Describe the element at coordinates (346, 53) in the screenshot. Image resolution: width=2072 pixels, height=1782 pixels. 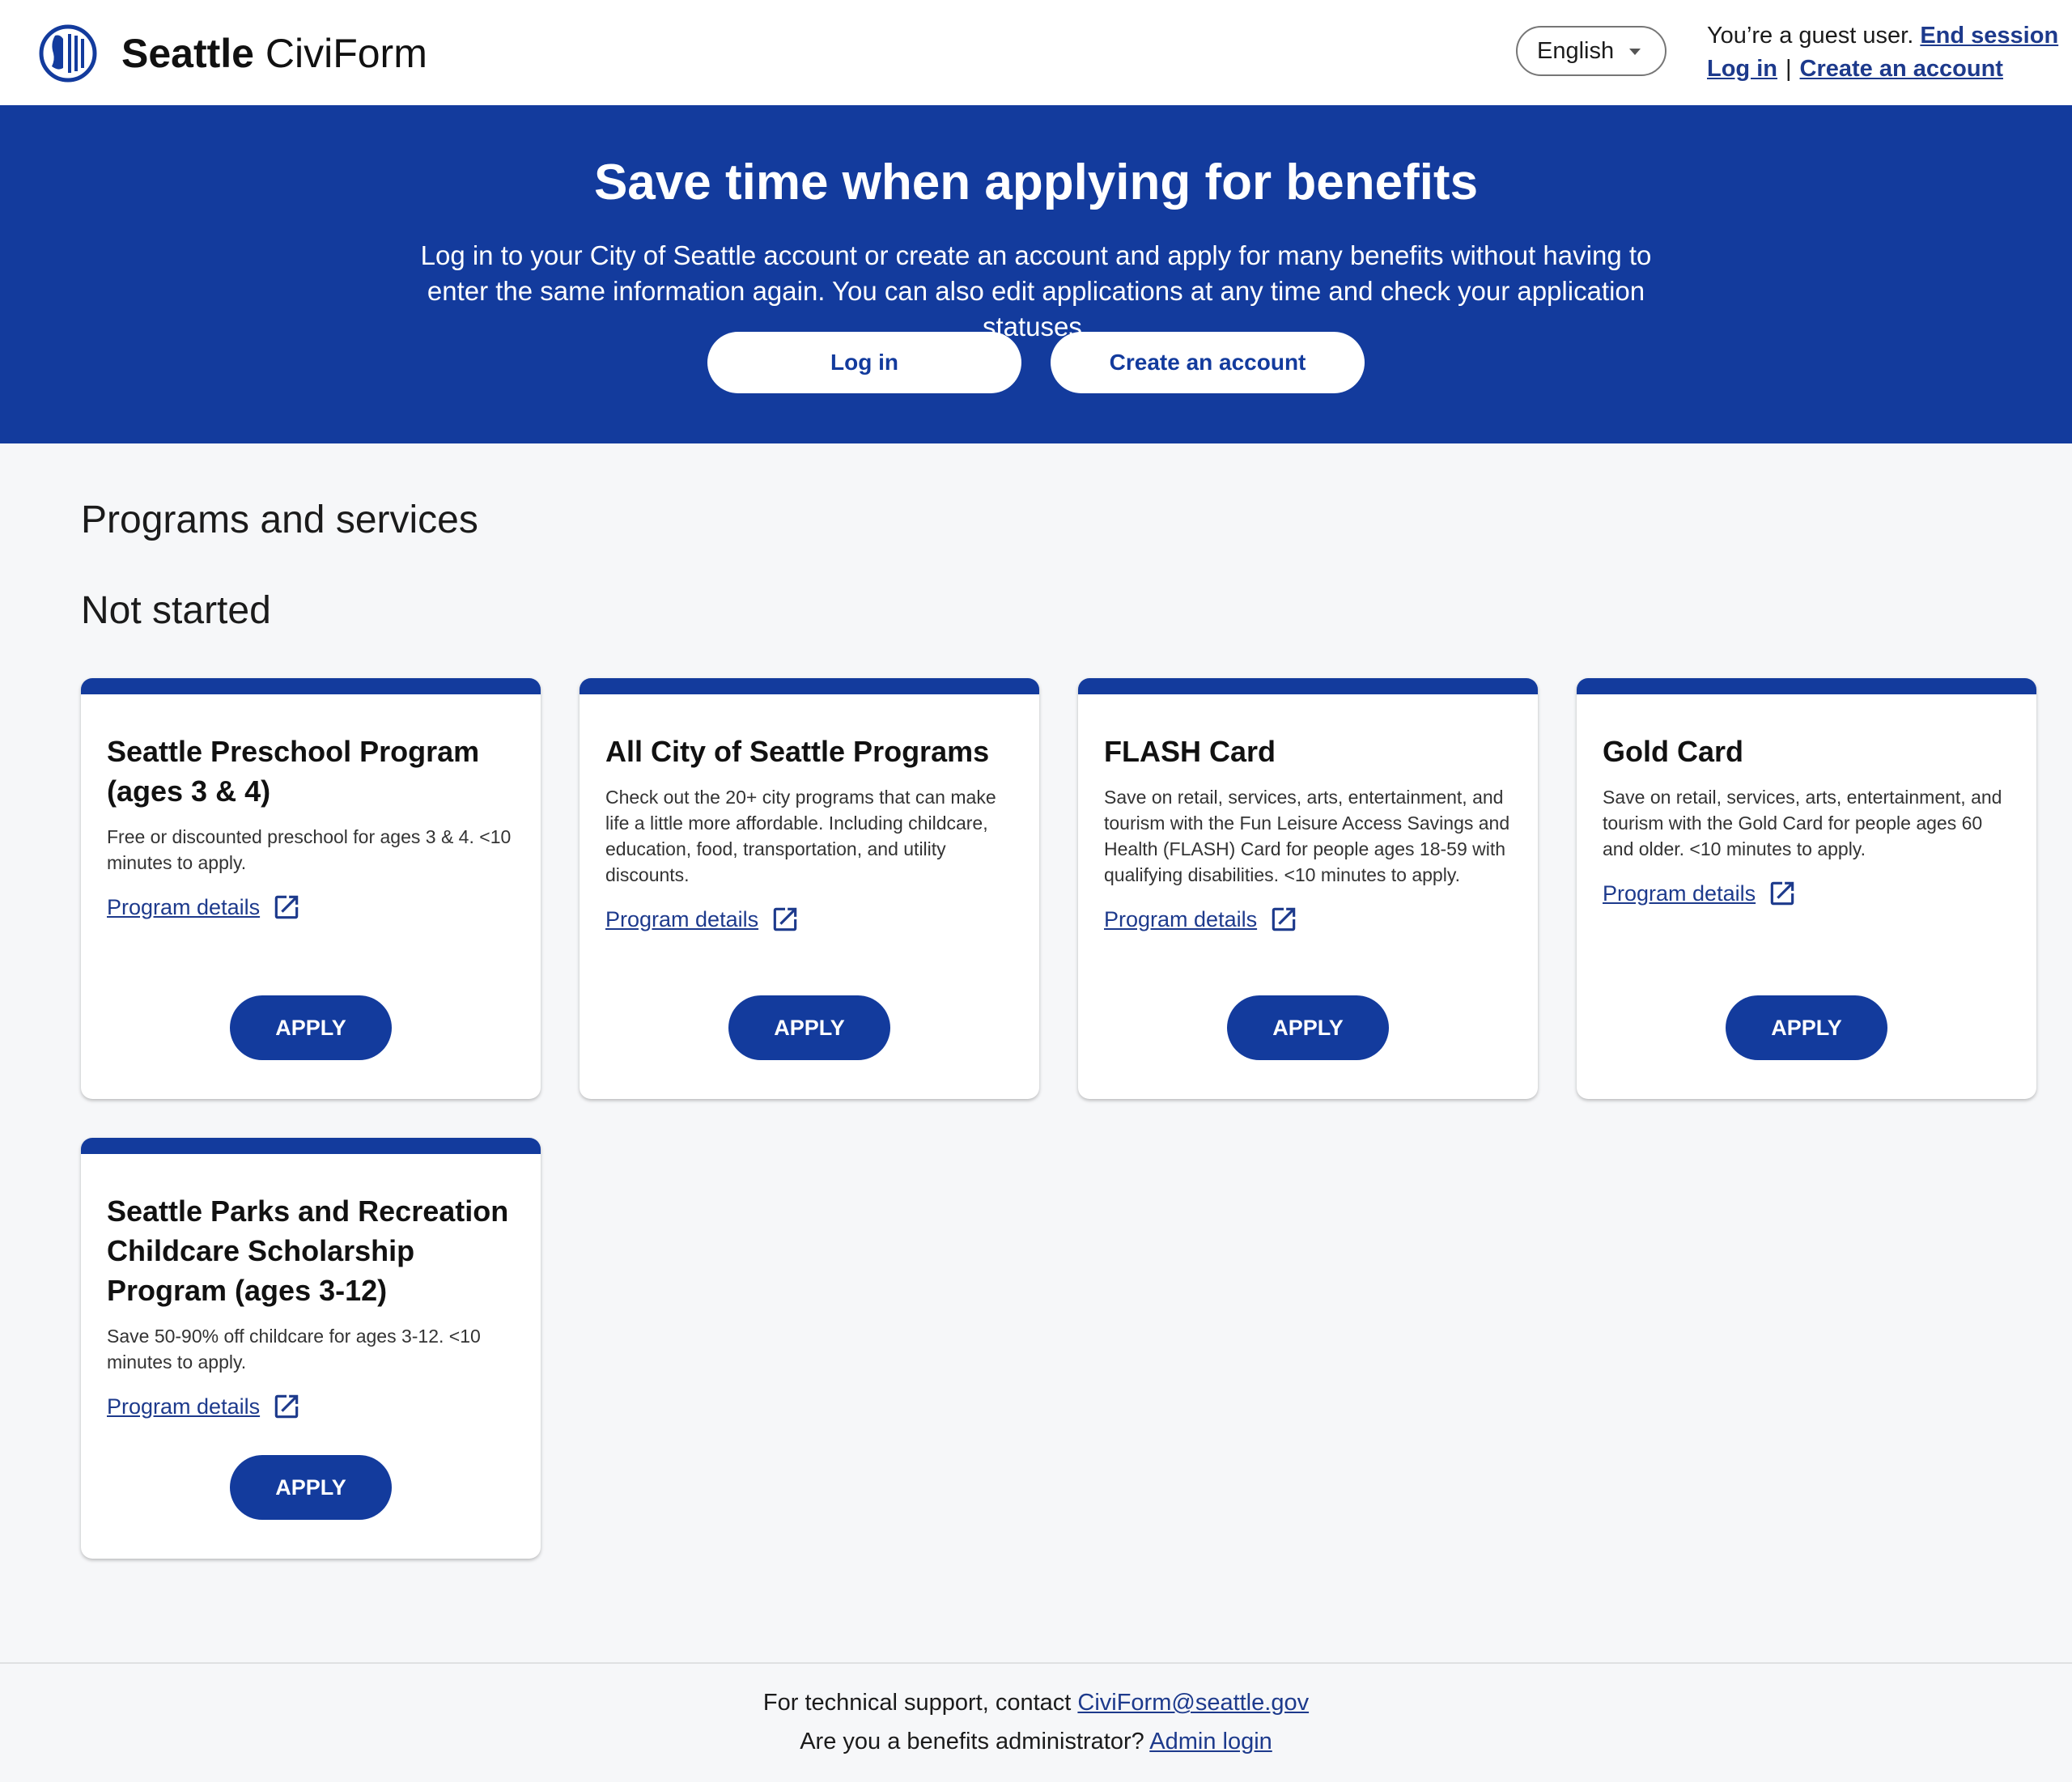
I see `brand-app: CiviForm` at that location.